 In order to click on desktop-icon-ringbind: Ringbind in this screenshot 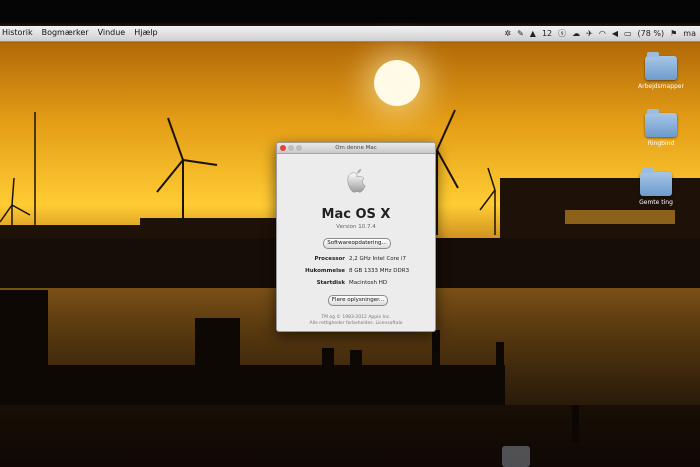, I will do `click(661, 128)`.